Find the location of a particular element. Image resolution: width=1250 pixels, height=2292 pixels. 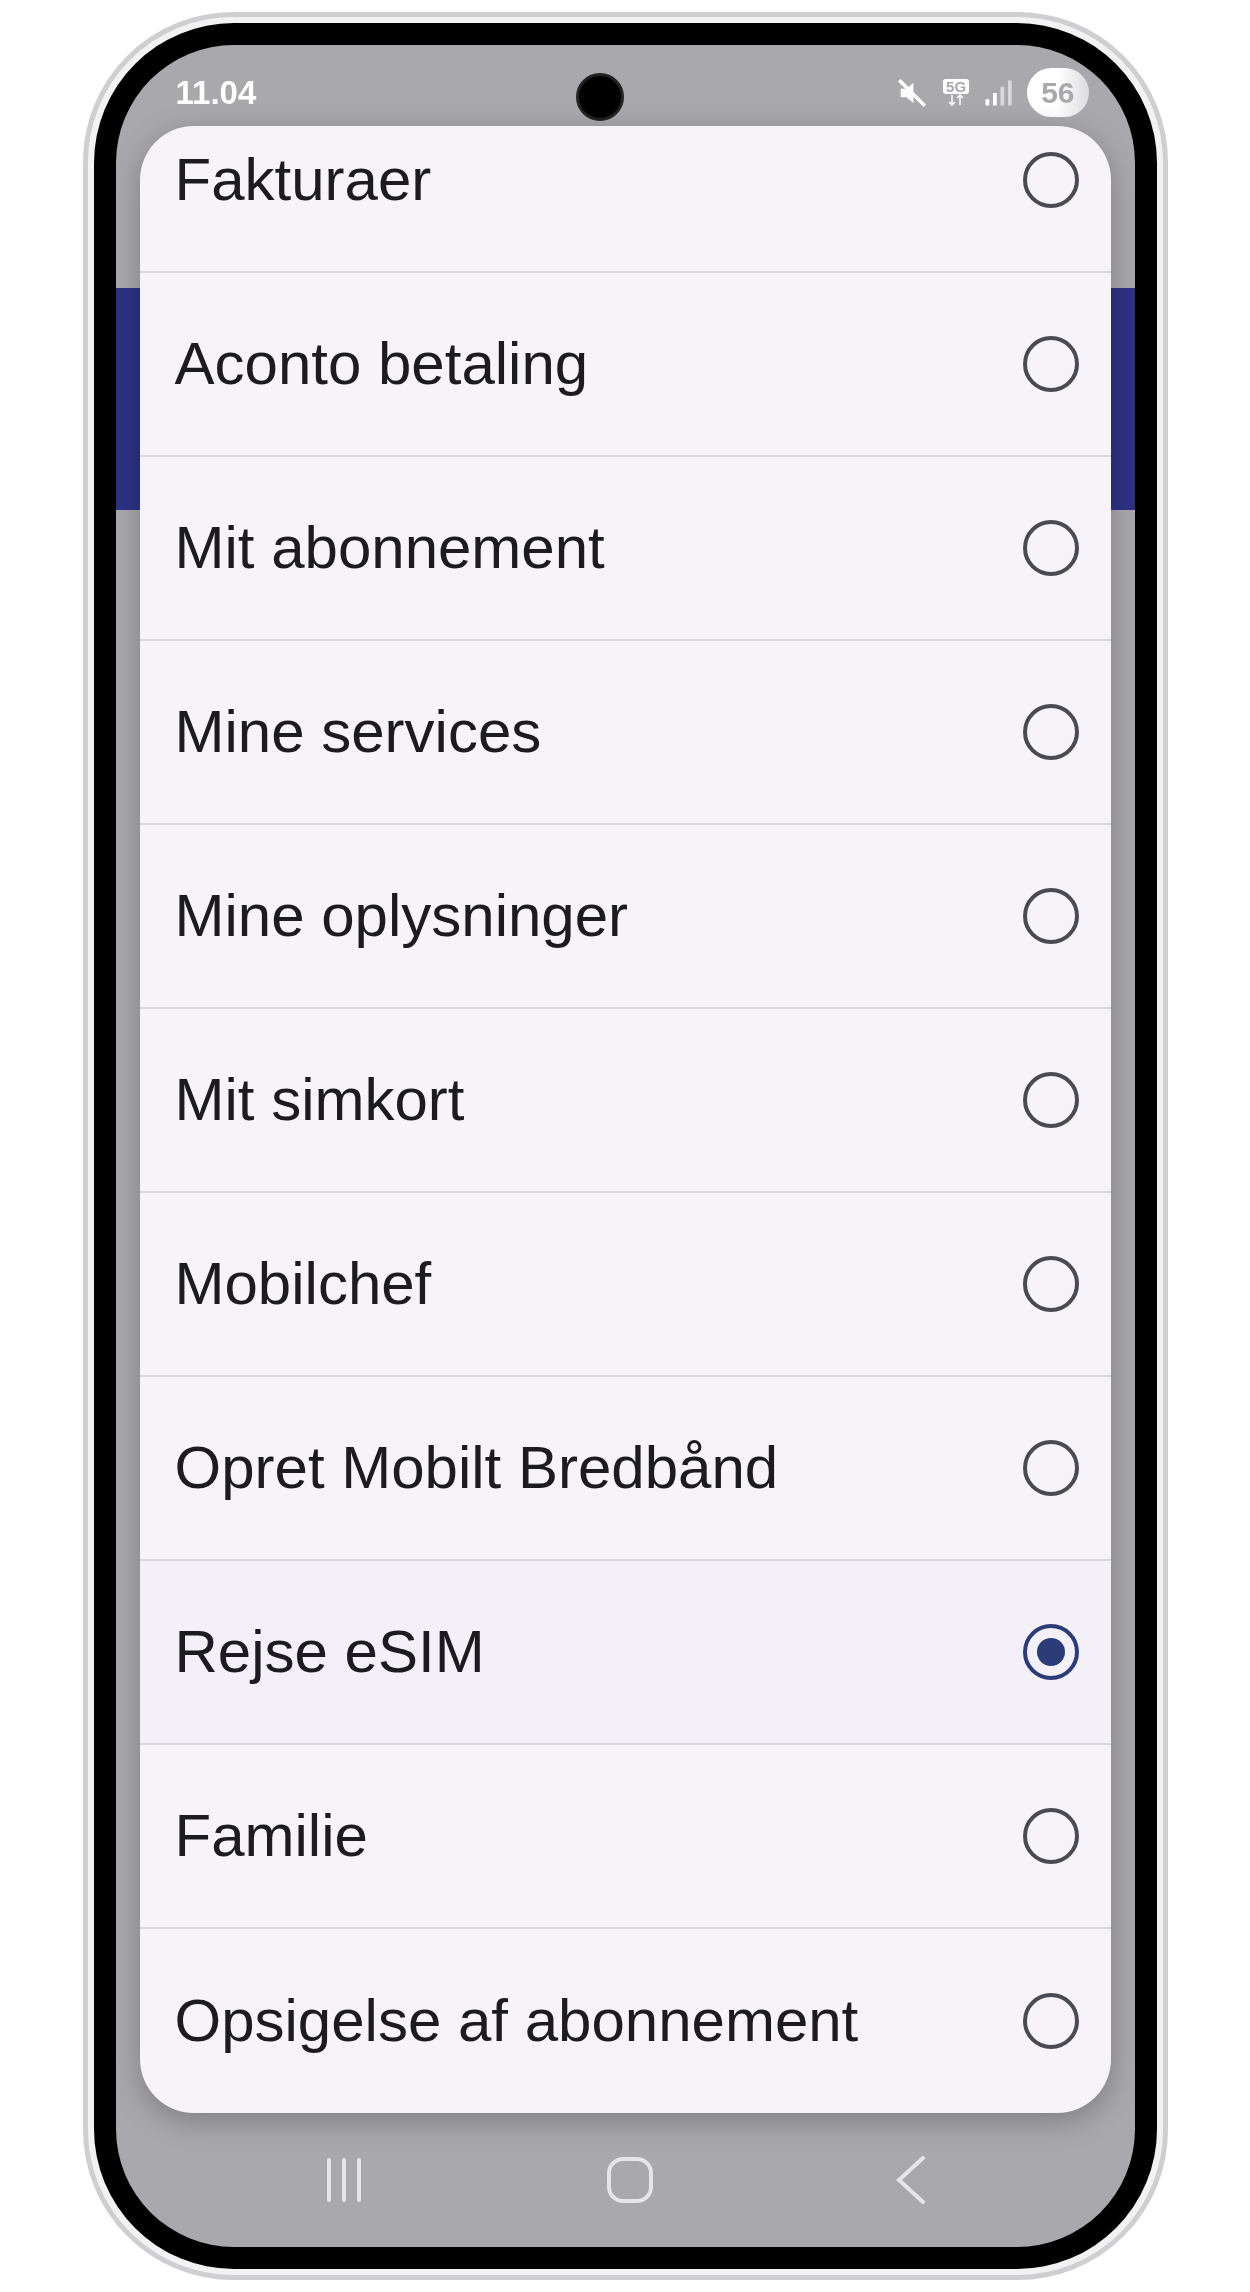

clock: 11.04 is located at coordinates (216, 92).